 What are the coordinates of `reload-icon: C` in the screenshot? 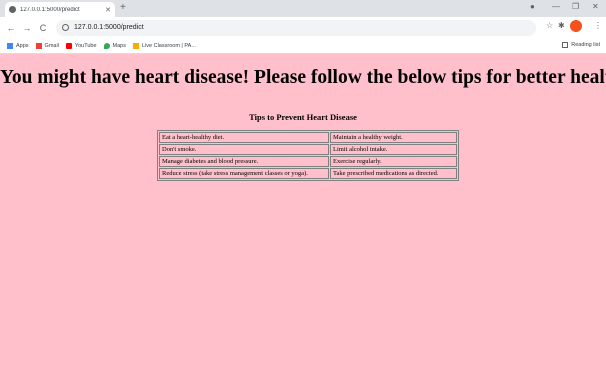 It's located at (43, 28).